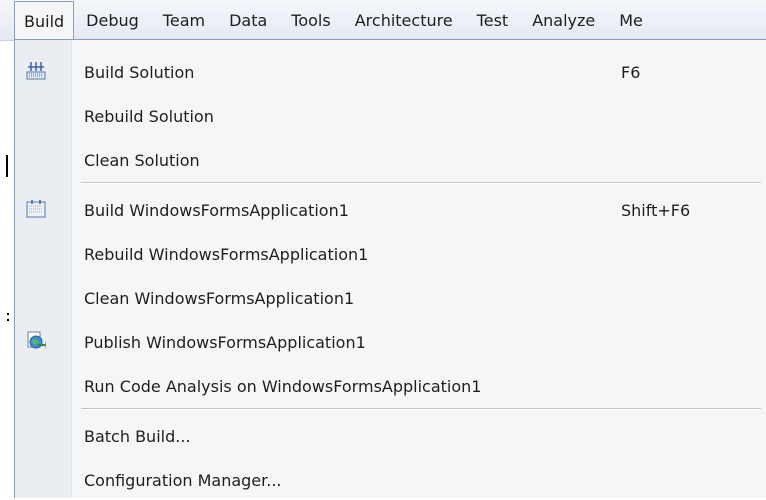  What do you see at coordinates (225, 342) in the screenshot?
I see `menu-item-label: Publish WindowsFormsApplication1` at bounding box center [225, 342].